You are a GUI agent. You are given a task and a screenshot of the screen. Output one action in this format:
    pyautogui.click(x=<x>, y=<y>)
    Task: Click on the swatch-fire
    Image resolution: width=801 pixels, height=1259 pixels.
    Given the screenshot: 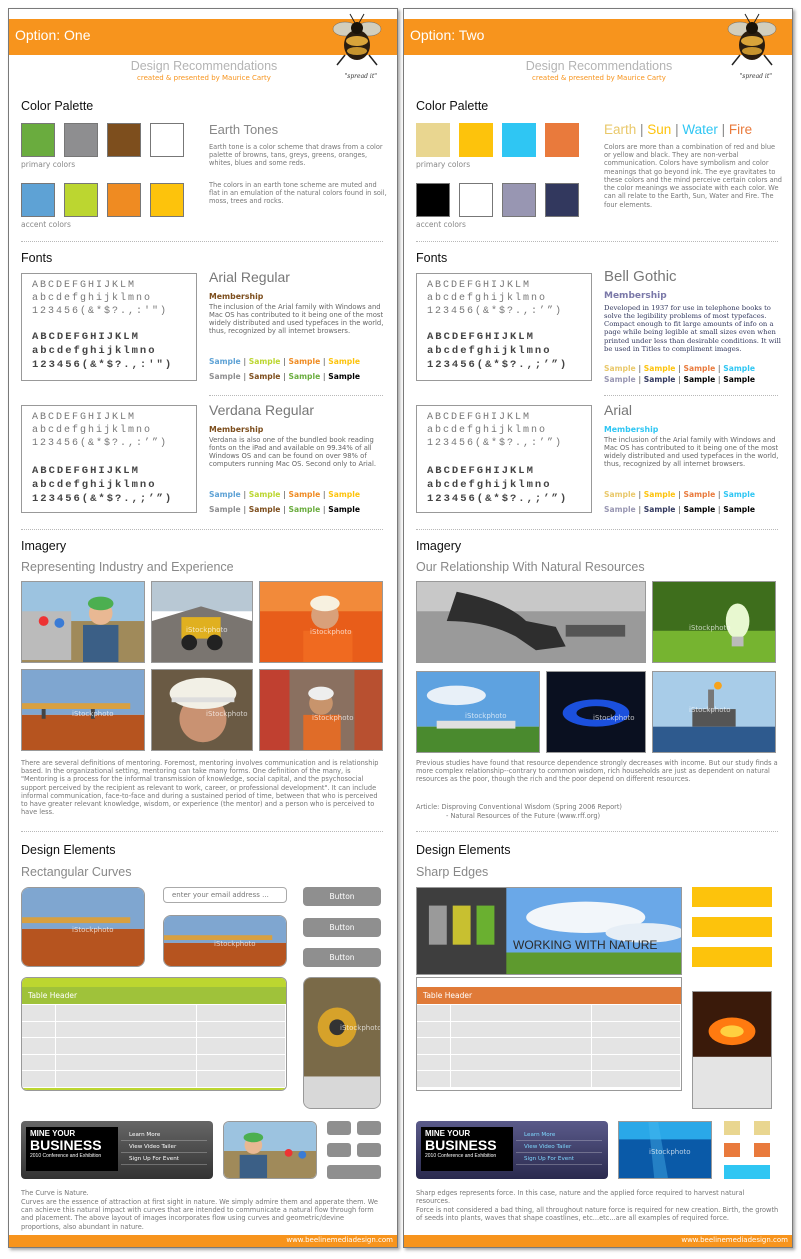 What is the action you would take?
    pyautogui.click(x=562, y=140)
    